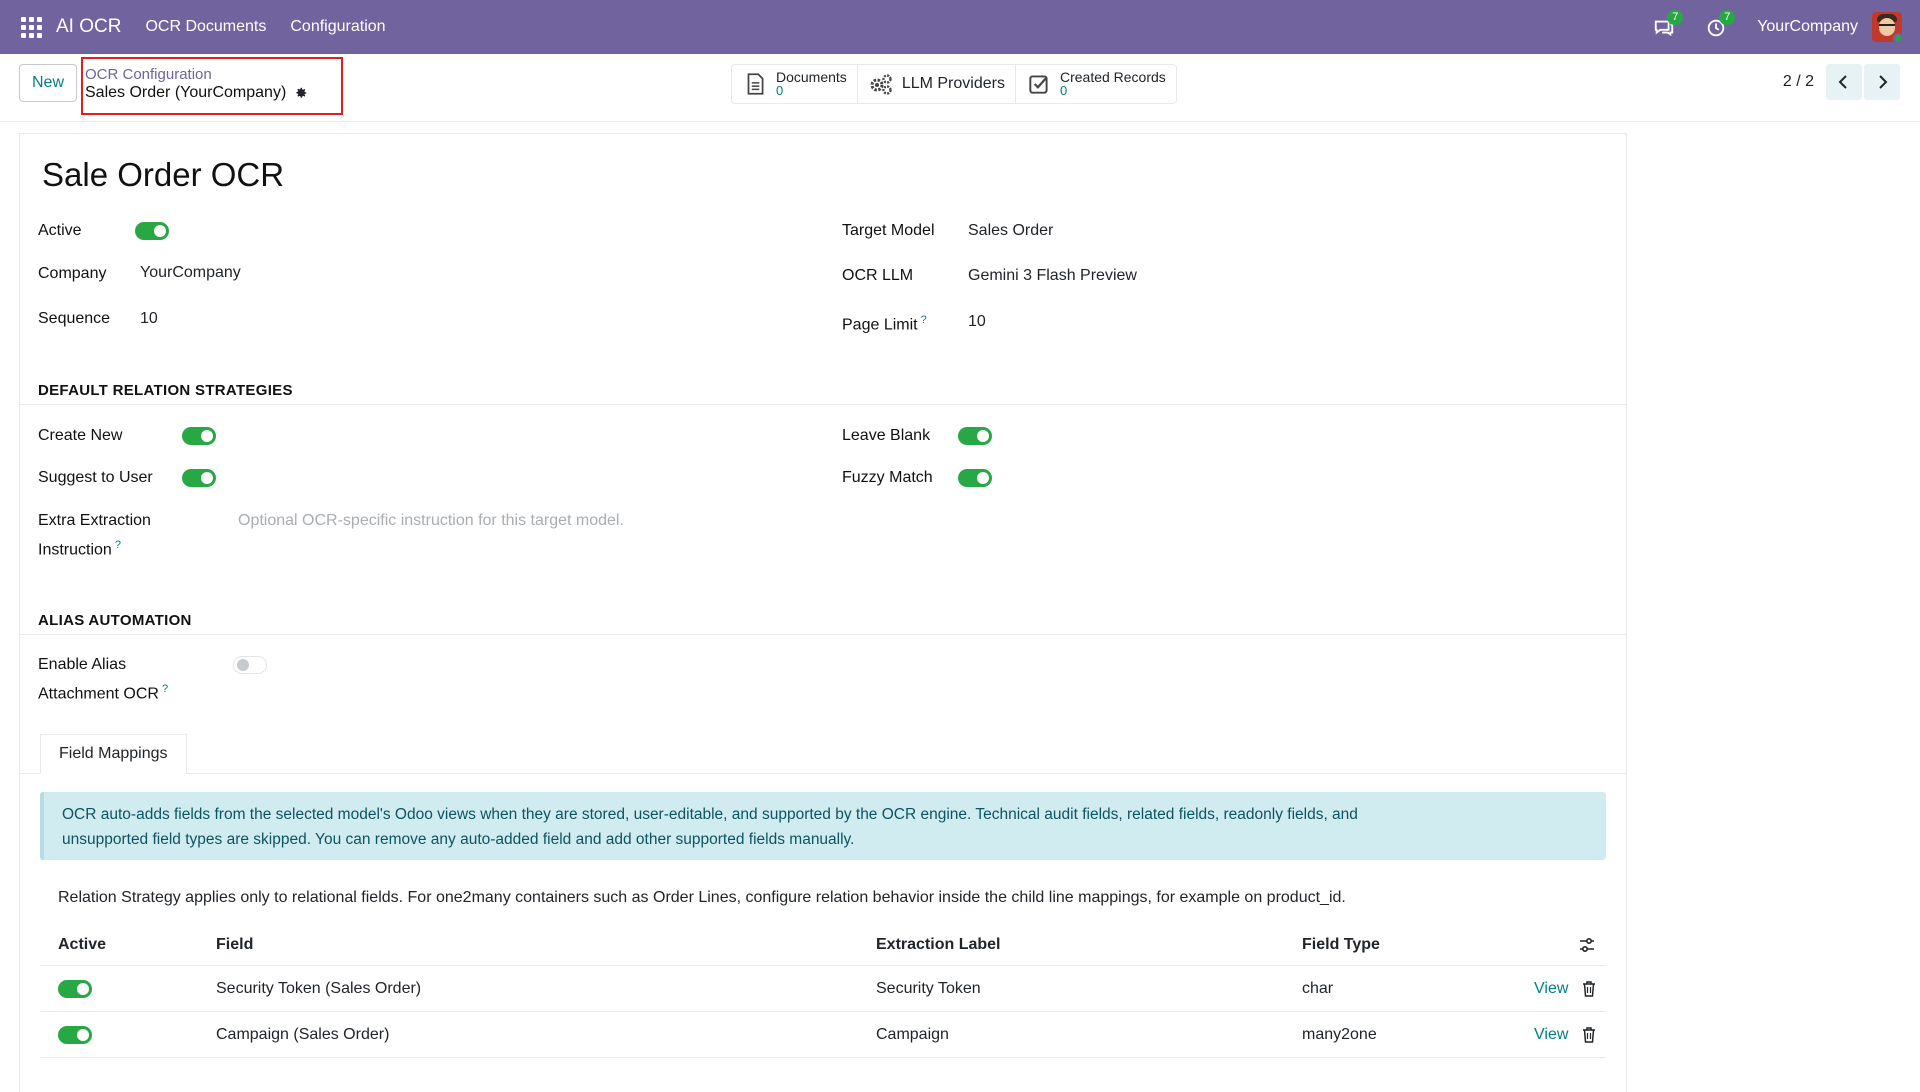 The width and height of the screenshot is (1920, 1092). Describe the element at coordinates (755, 84) in the screenshot. I see `document-icon` at that location.